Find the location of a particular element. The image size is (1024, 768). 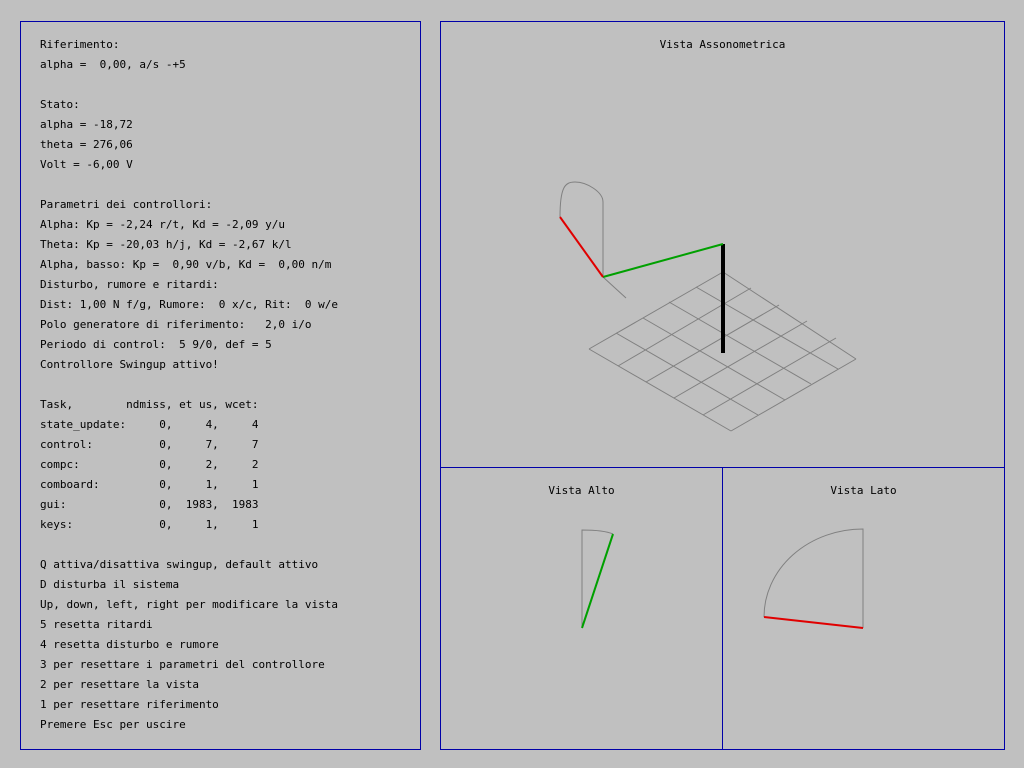

info-line: compc: 0, 2, 2 is located at coordinates (149, 464).